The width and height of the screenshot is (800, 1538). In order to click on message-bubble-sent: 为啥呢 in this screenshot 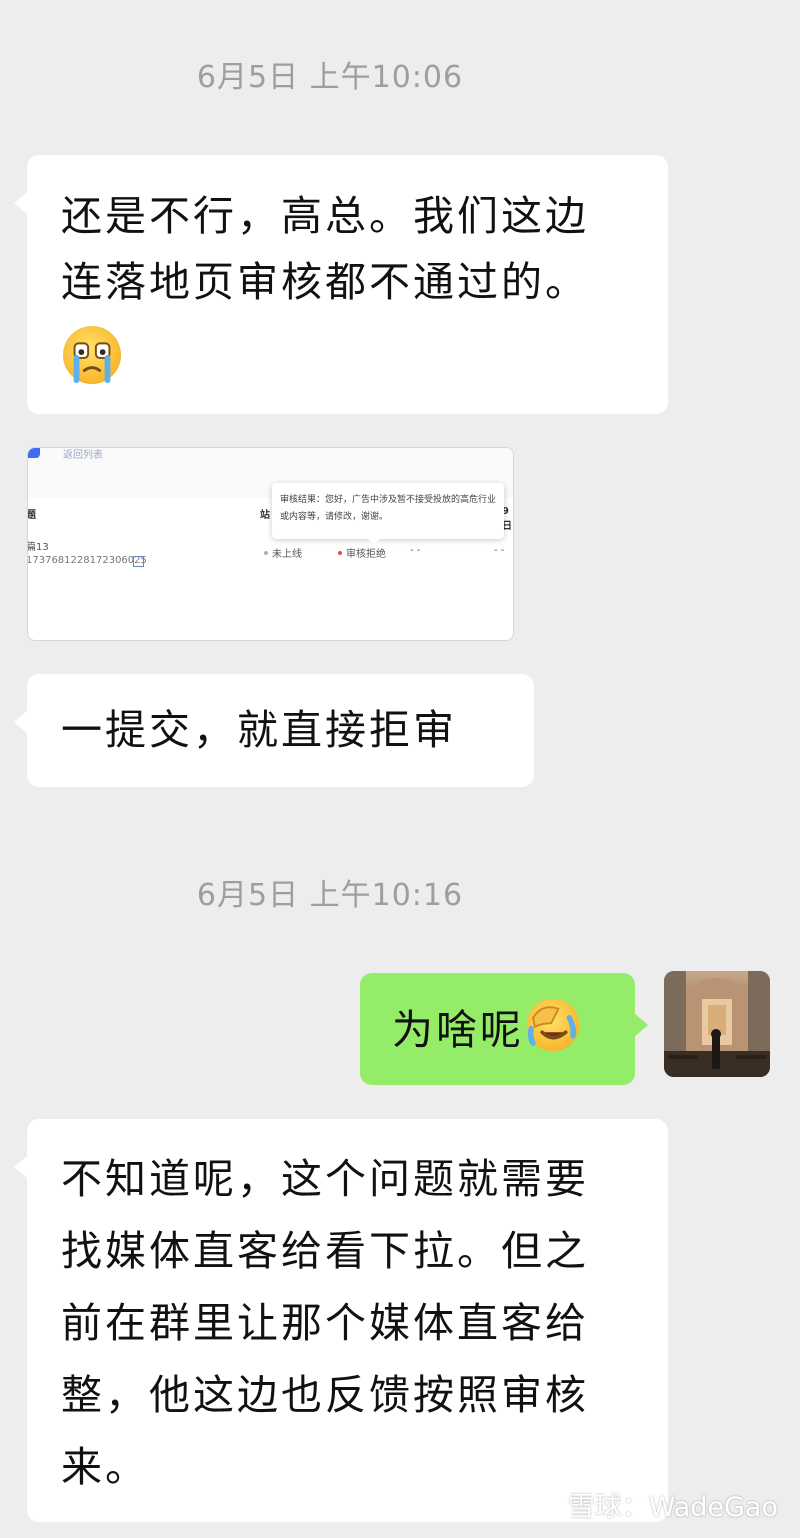, I will do `click(504, 1029)`.